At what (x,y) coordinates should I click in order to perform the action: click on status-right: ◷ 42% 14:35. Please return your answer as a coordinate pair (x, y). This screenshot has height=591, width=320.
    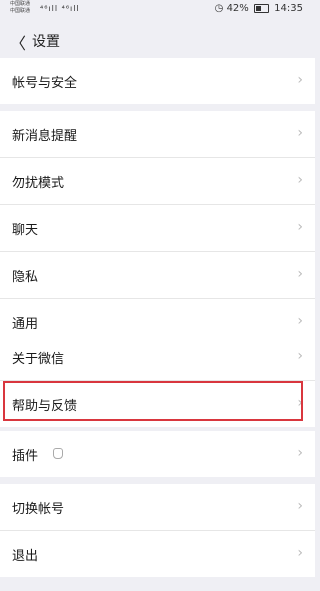
    Looking at the image, I should click on (259, 8).